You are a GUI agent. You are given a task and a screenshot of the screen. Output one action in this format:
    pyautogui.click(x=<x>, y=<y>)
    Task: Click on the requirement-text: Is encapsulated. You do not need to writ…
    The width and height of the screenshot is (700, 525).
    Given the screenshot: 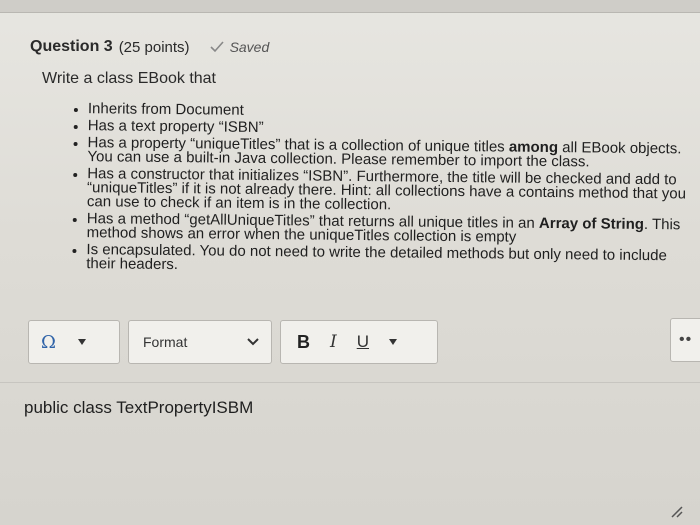 What is the action you would take?
    pyautogui.click(x=376, y=257)
    